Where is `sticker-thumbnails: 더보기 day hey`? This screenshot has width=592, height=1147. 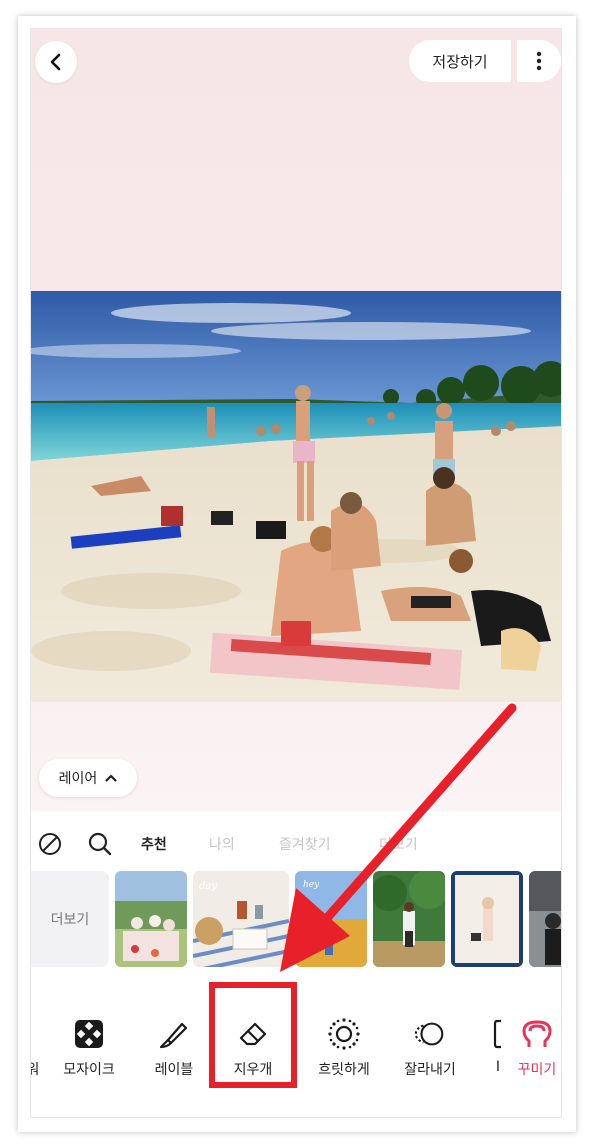
sticker-thumbnails: 더보기 day hey is located at coordinates (296, 920).